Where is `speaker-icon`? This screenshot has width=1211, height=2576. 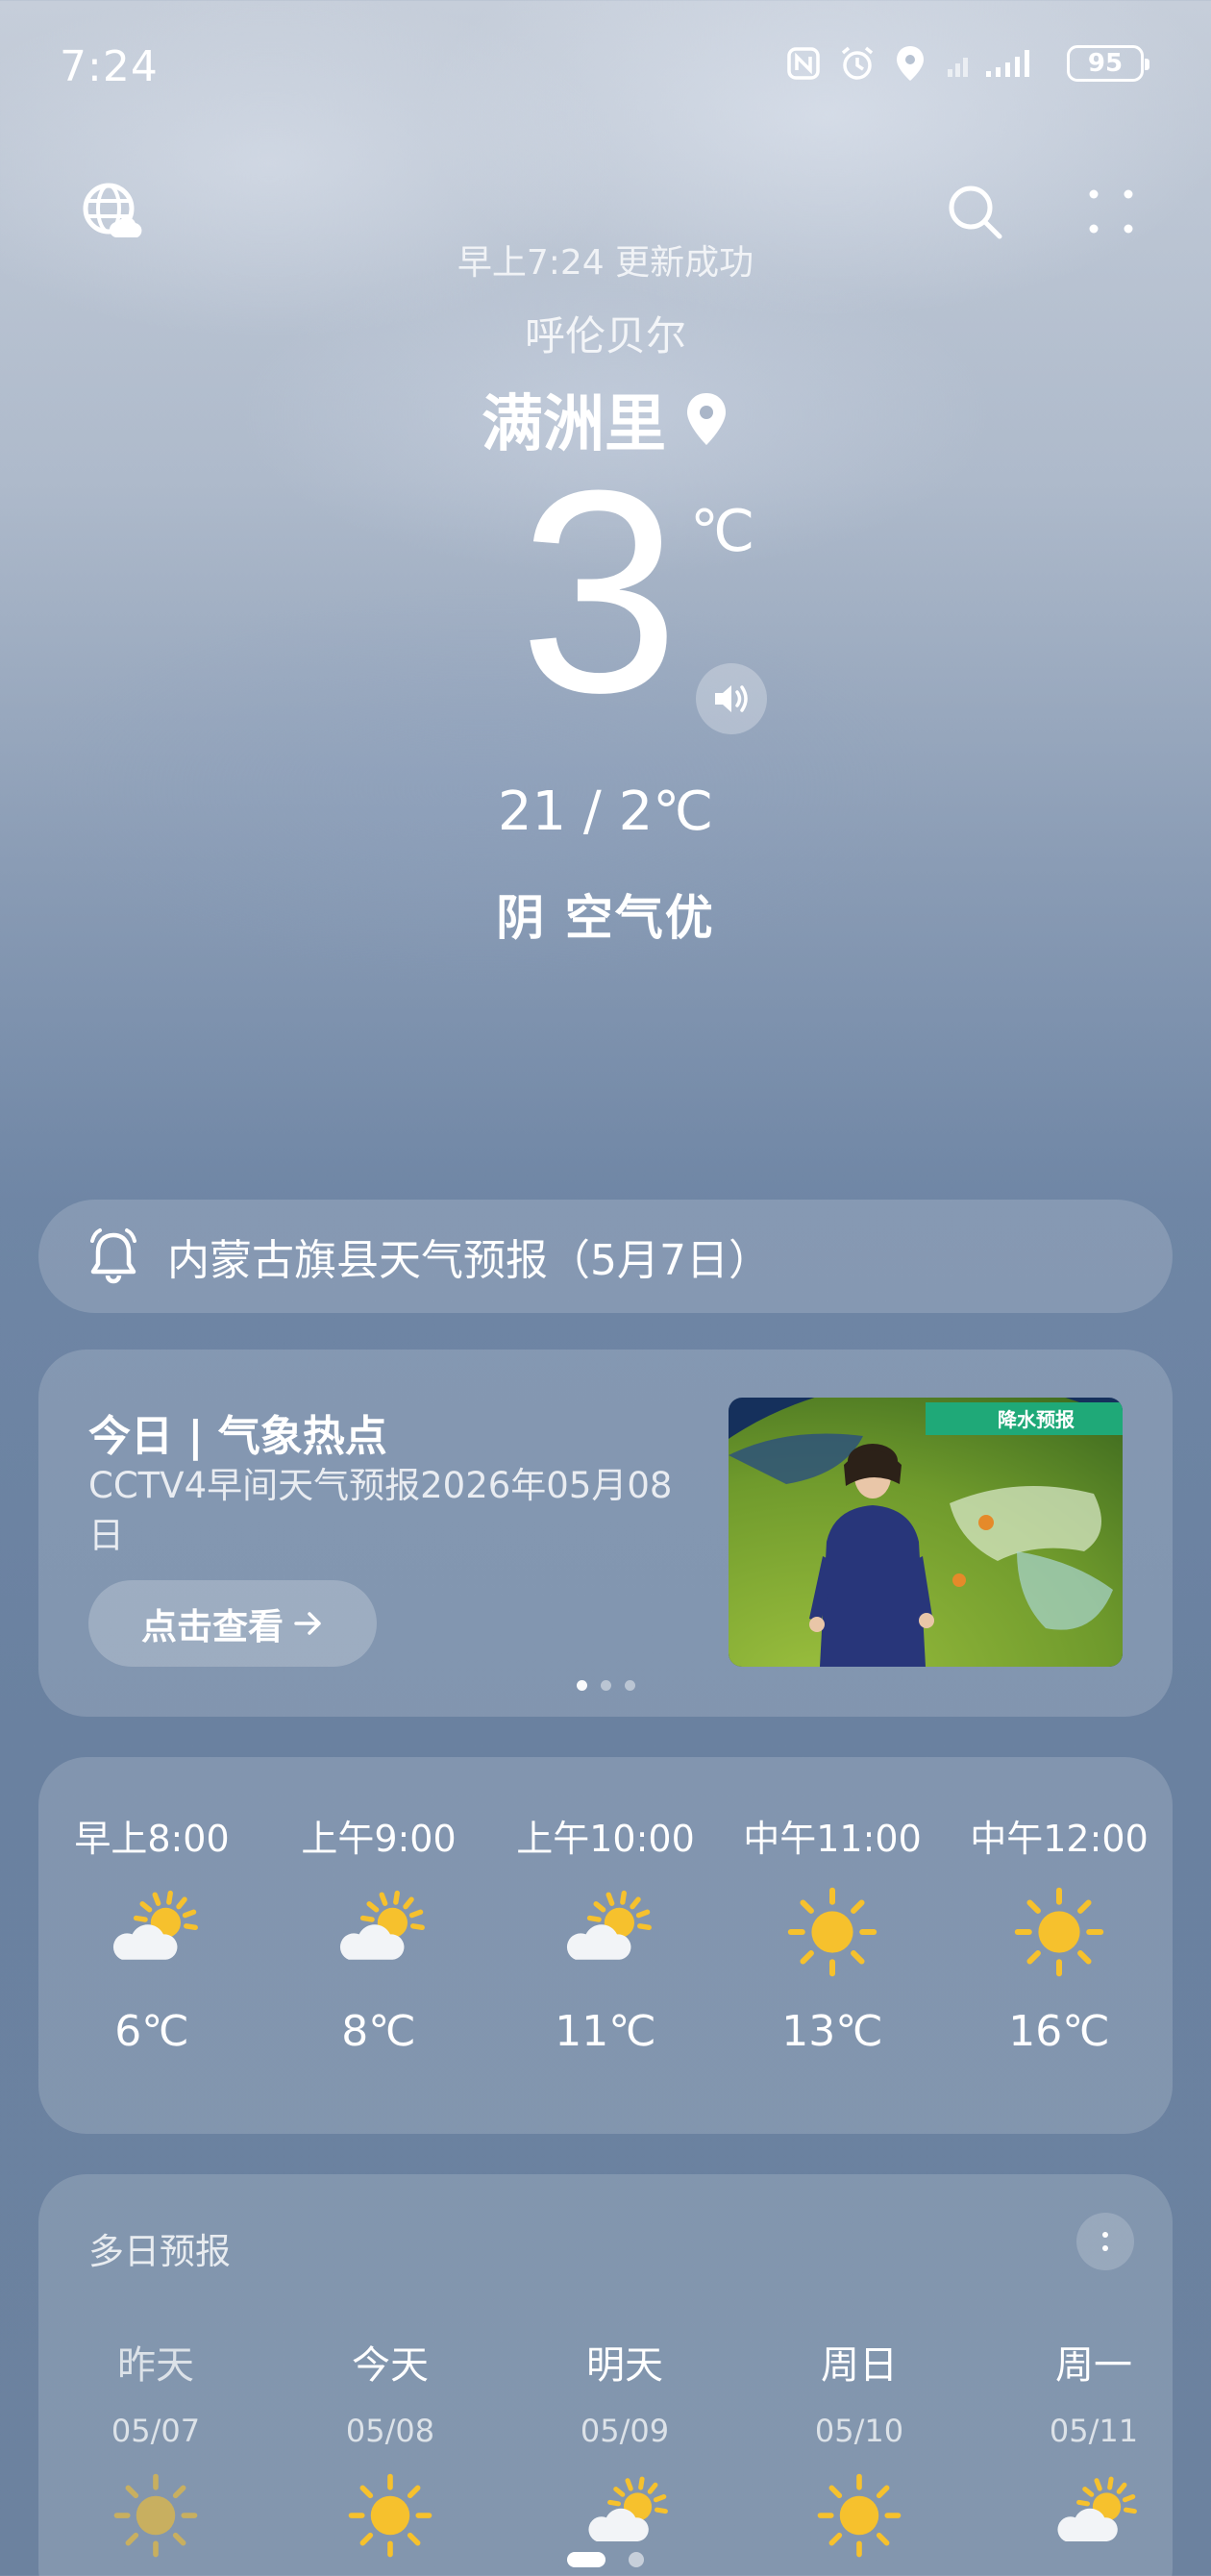
speaker-icon is located at coordinates (731, 698).